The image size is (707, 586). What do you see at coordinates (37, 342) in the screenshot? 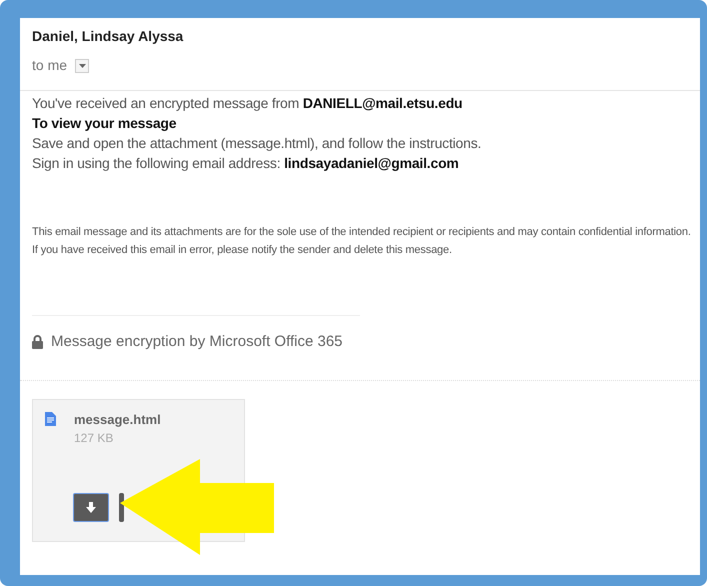
I see `lock-icon` at bounding box center [37, 342].